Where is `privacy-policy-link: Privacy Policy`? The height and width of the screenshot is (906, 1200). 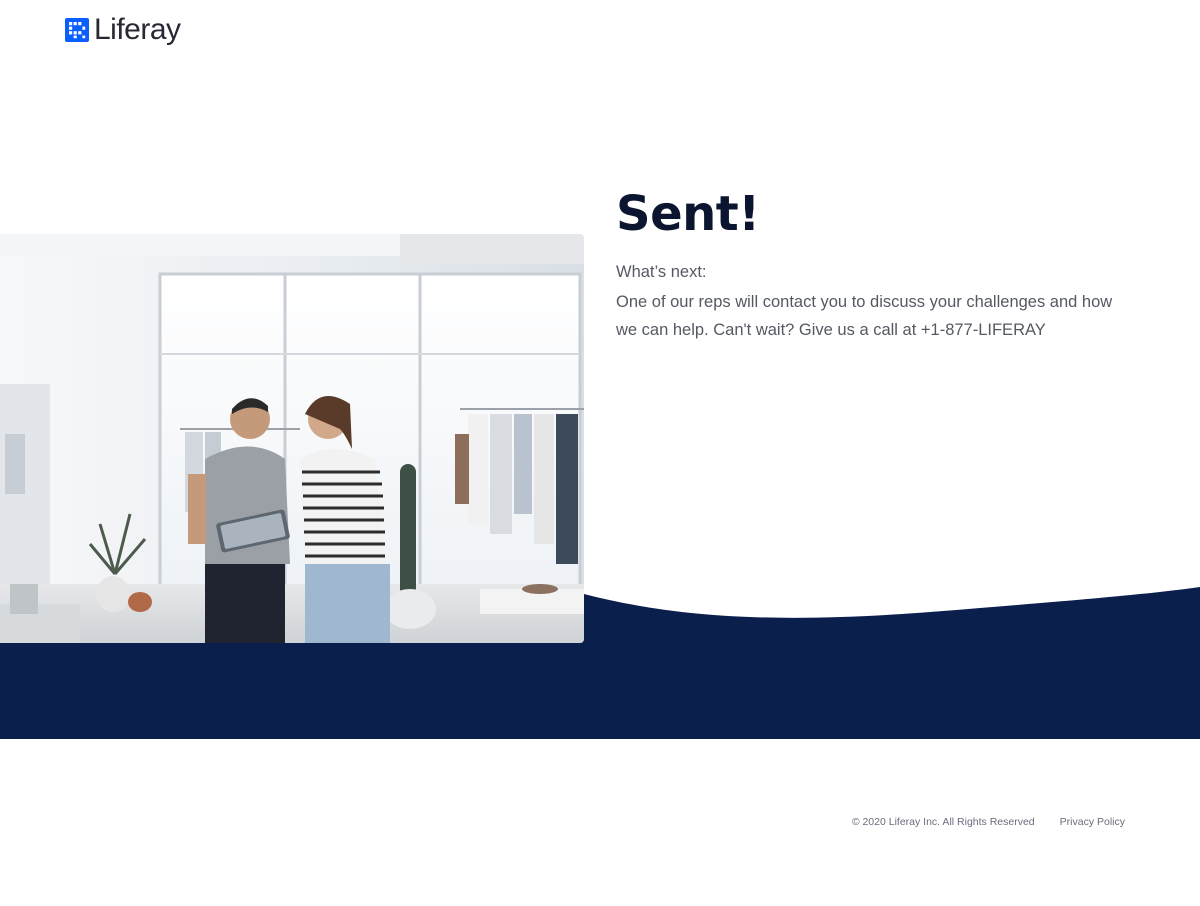 privacy-policy-link: Privacy Policy is located at coordinates (1092, 822).